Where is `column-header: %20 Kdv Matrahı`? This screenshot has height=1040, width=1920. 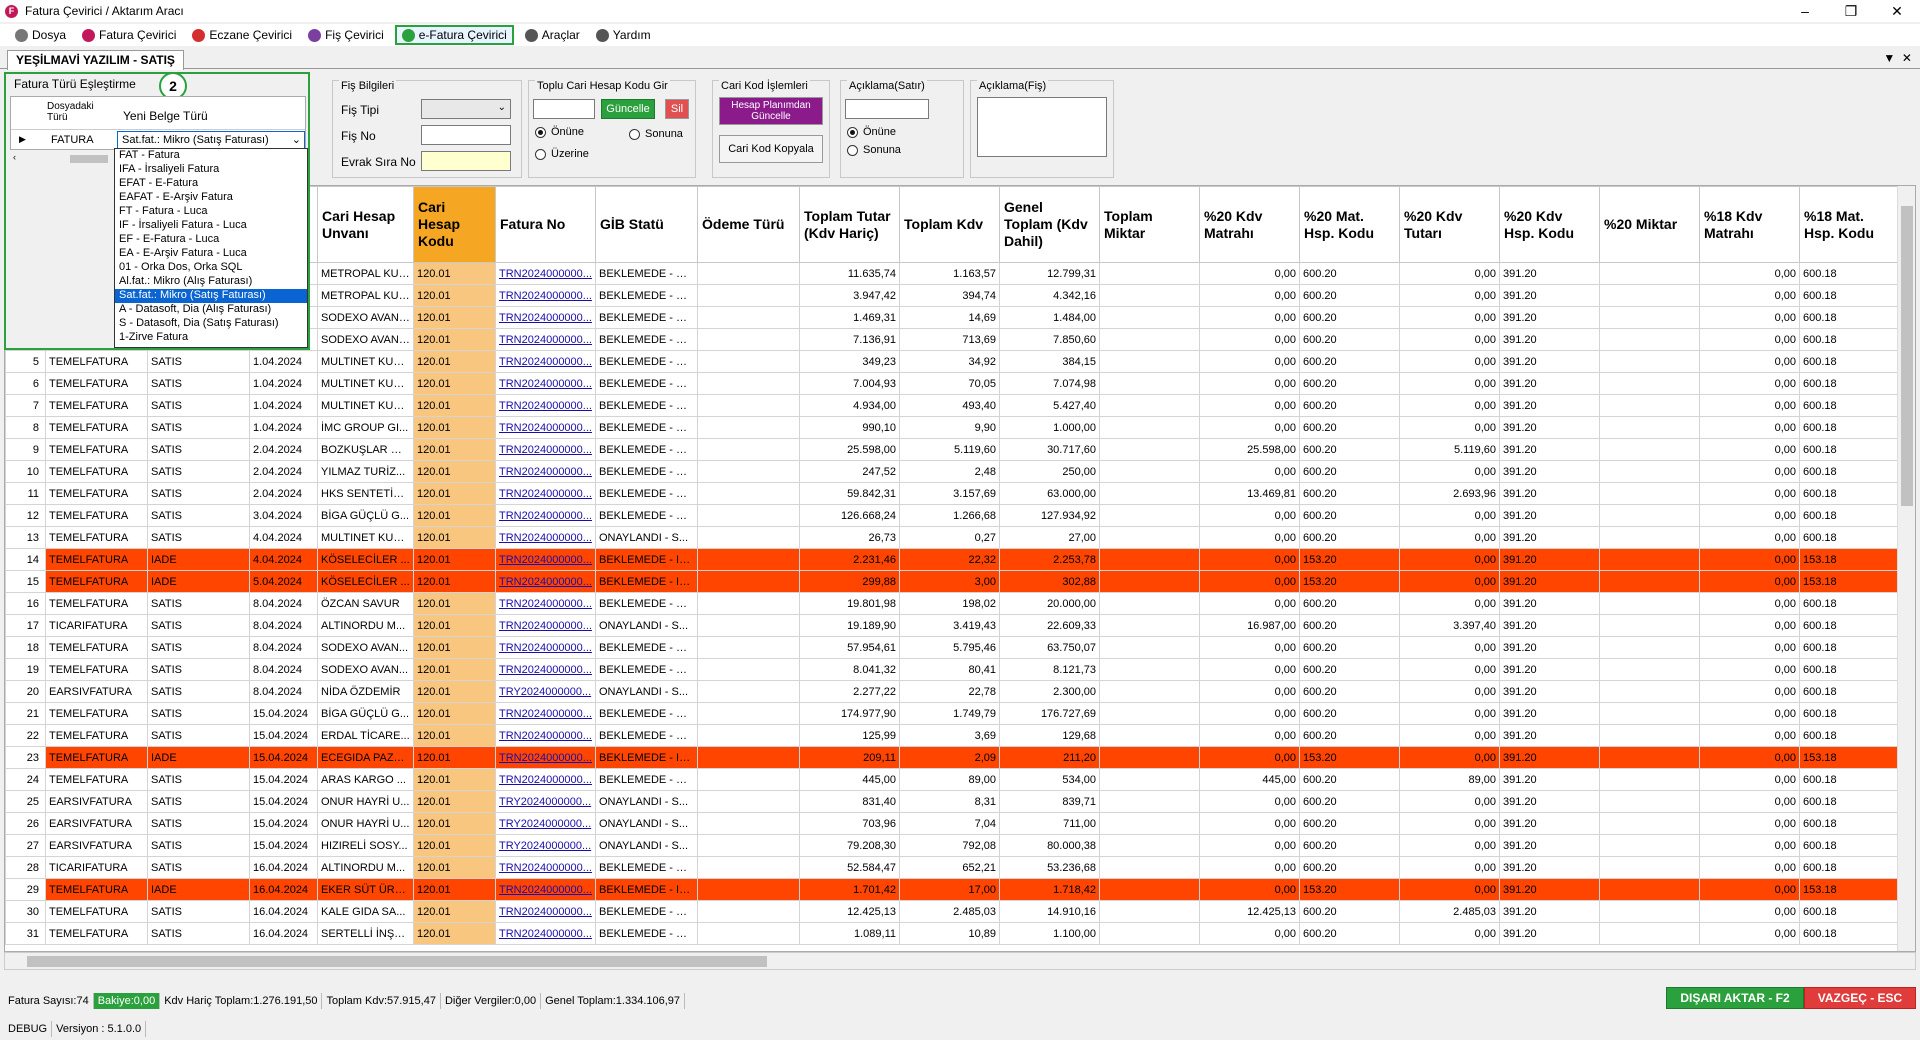
column-header: %20 Kdv Matrahı is located at coordinates (1249, 224).